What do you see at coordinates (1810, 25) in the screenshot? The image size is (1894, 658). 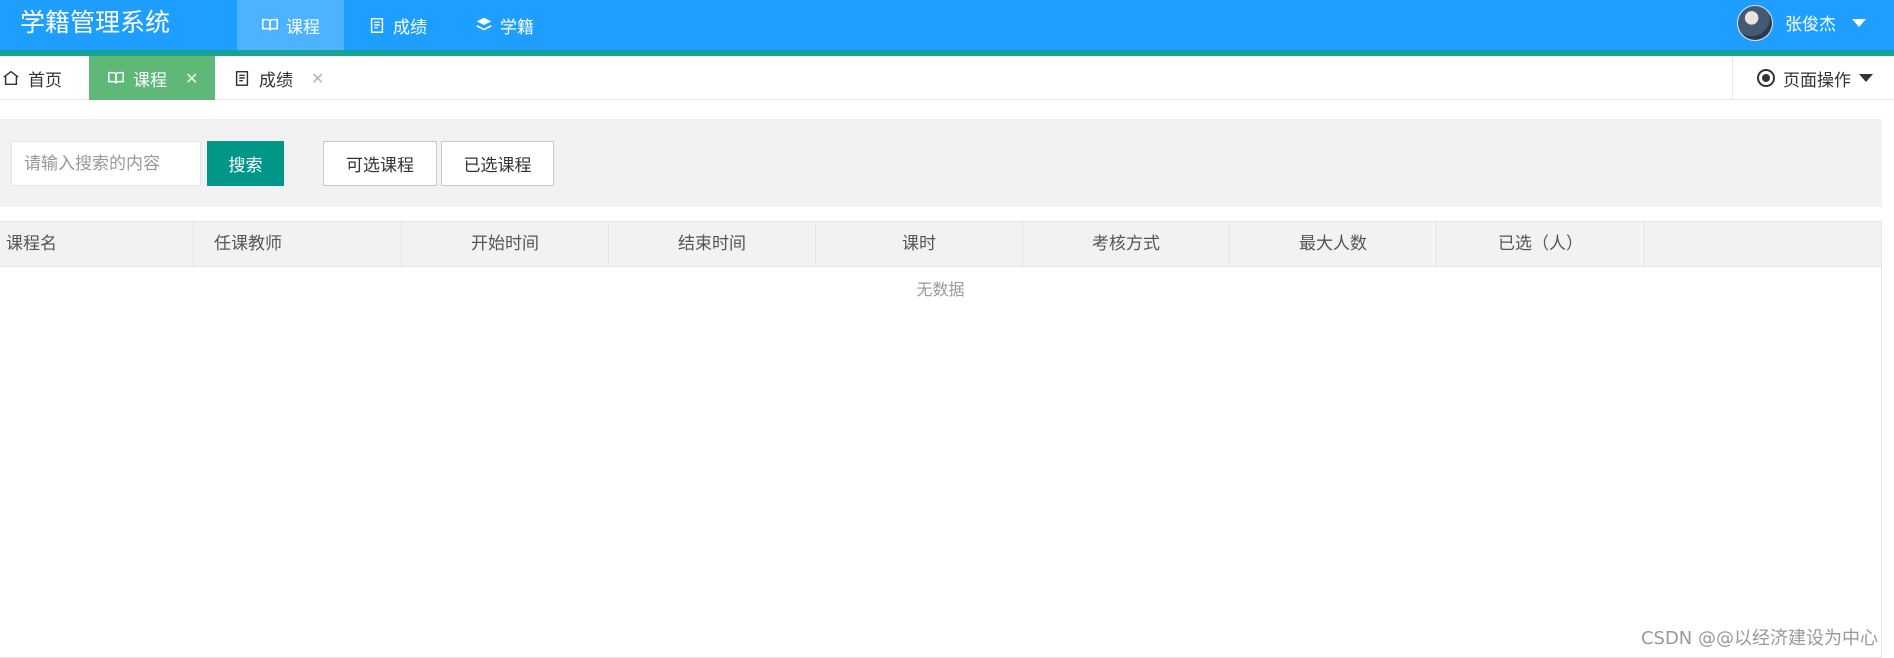 I see `user-name: 张俊杰` at bounding box center [1810, 25].